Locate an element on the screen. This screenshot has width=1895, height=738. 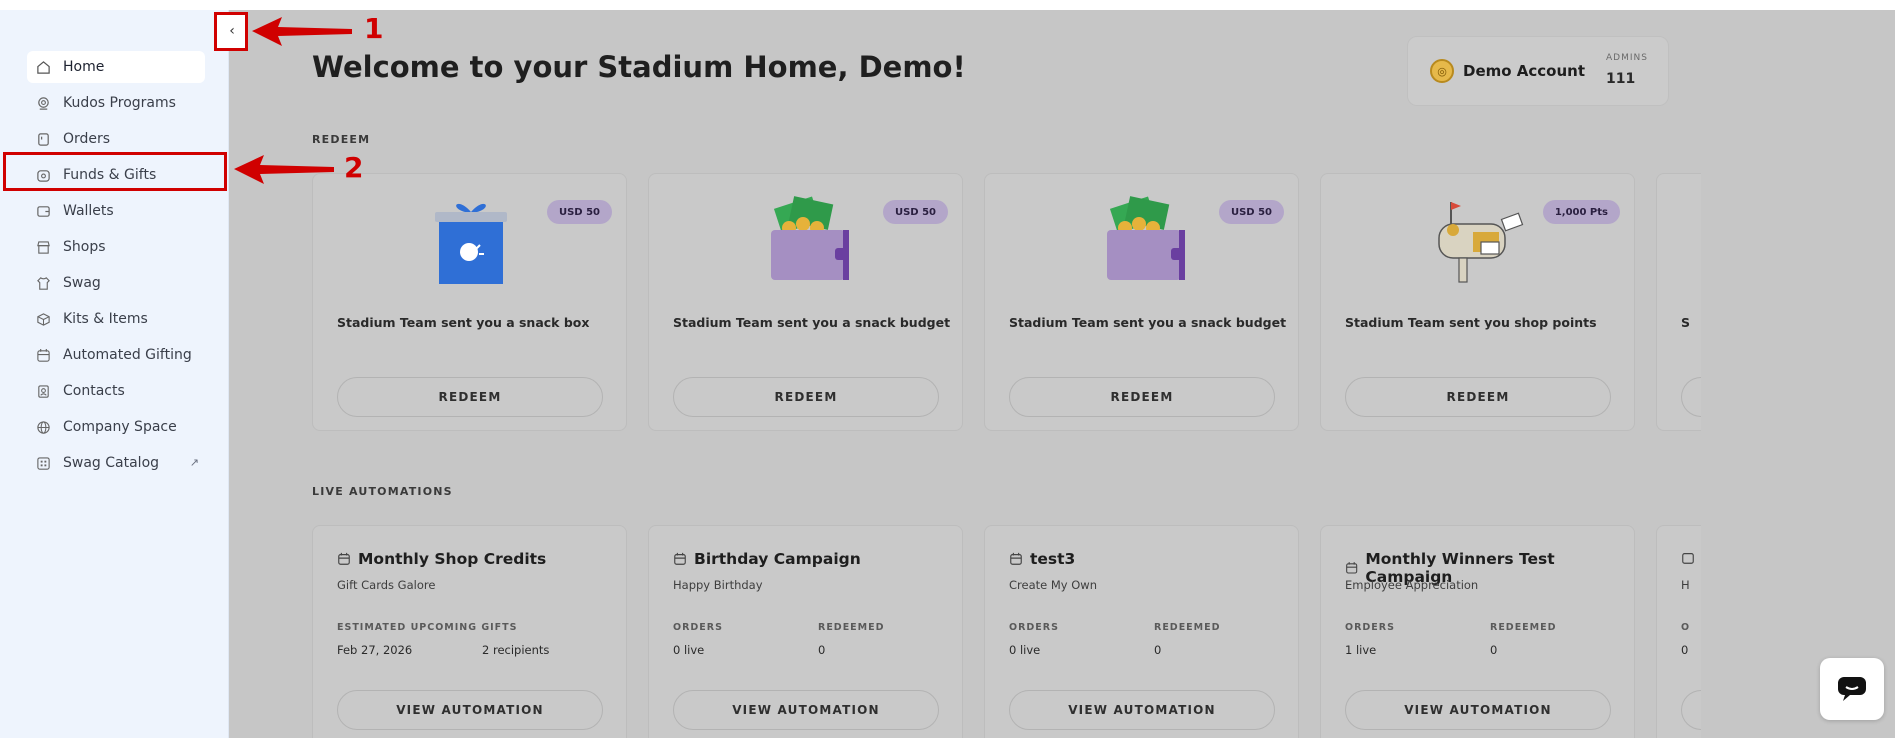
shirt-icon is located at coordinates (43, 283).